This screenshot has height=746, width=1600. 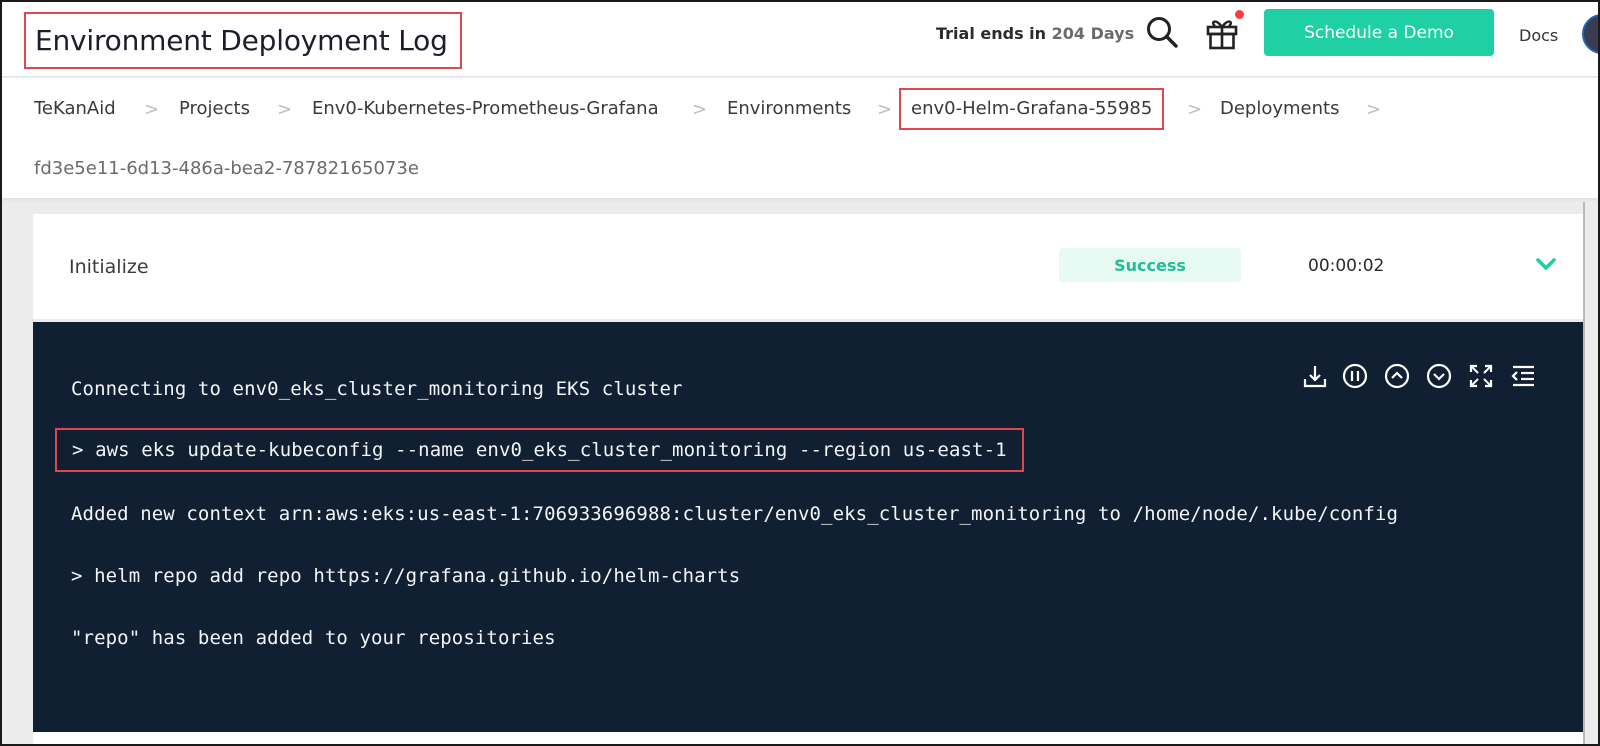 What do you see at coordinates (1150, 265) in the screenshot?
I see `status-badge: Success` at bounding box center [1150, 265].